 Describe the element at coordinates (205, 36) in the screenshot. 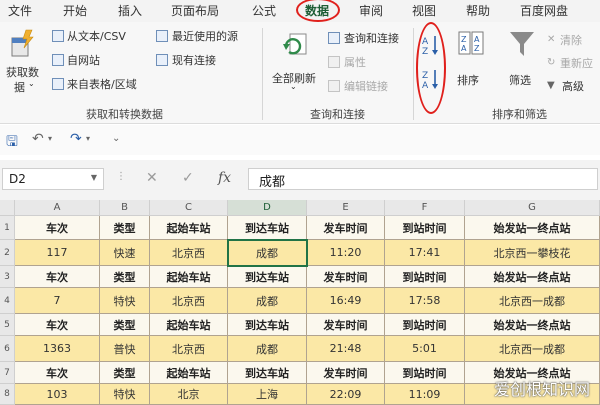

I see `recent-sources-button: 最近使用的源` at that location.